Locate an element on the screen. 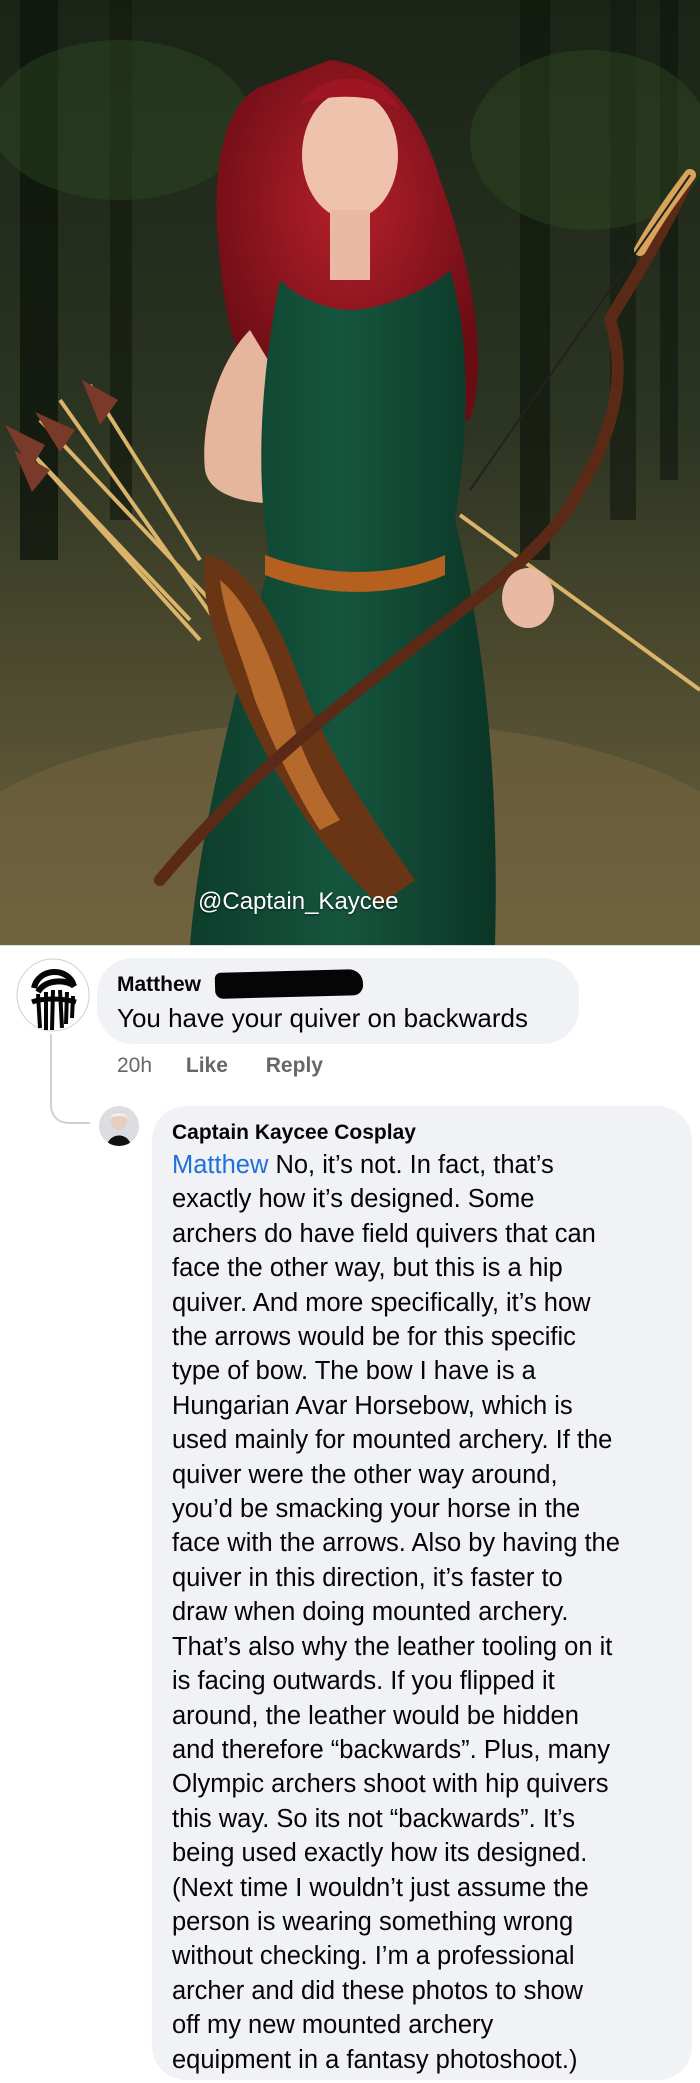 The width and height of the screenshot is (700, 2083). replier-avatar is located at coordinates (119, 1126).